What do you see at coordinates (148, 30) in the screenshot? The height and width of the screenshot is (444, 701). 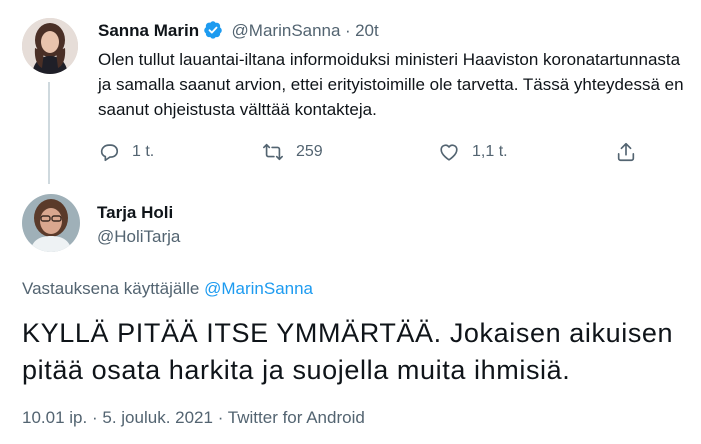 I see `author-name: Sanna Marin` at bounding box center [148, 30].